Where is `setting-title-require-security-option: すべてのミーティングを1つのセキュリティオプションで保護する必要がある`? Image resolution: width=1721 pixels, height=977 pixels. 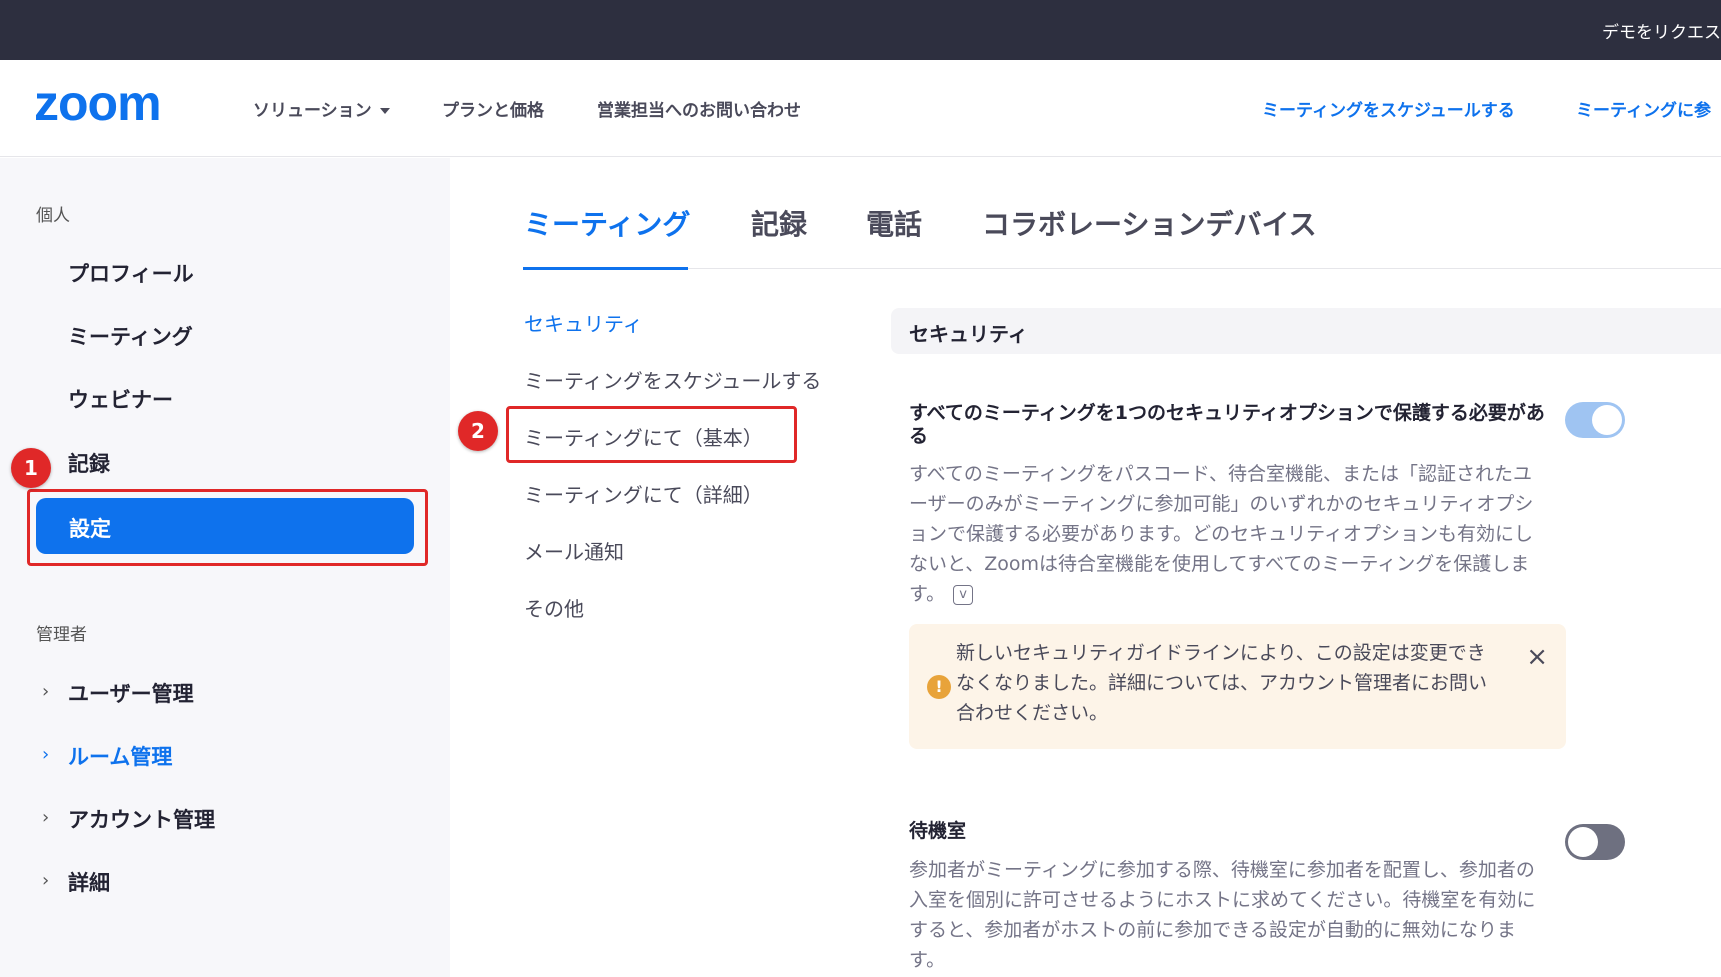 setting-title-require-security-option: すべてのミーティングを1つのセキュリティオプションで保護する必要がある is located at coordinates (1227, 424).